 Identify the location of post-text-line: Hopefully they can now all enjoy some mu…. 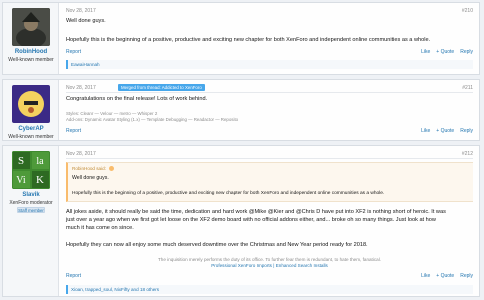
(217, 245).